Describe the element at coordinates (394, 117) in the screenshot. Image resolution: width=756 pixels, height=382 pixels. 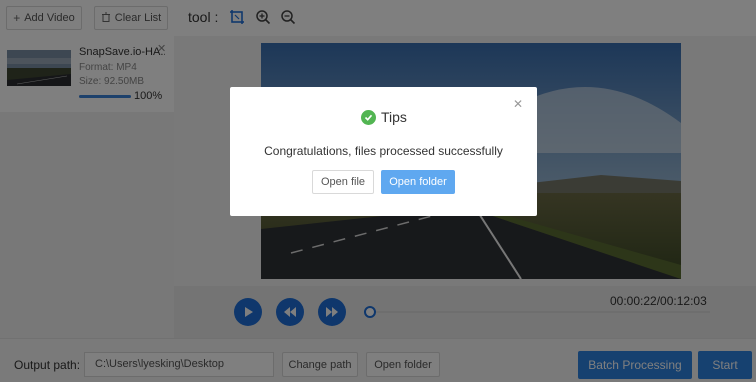
I see `dialog-title-text: Tips` at that location.